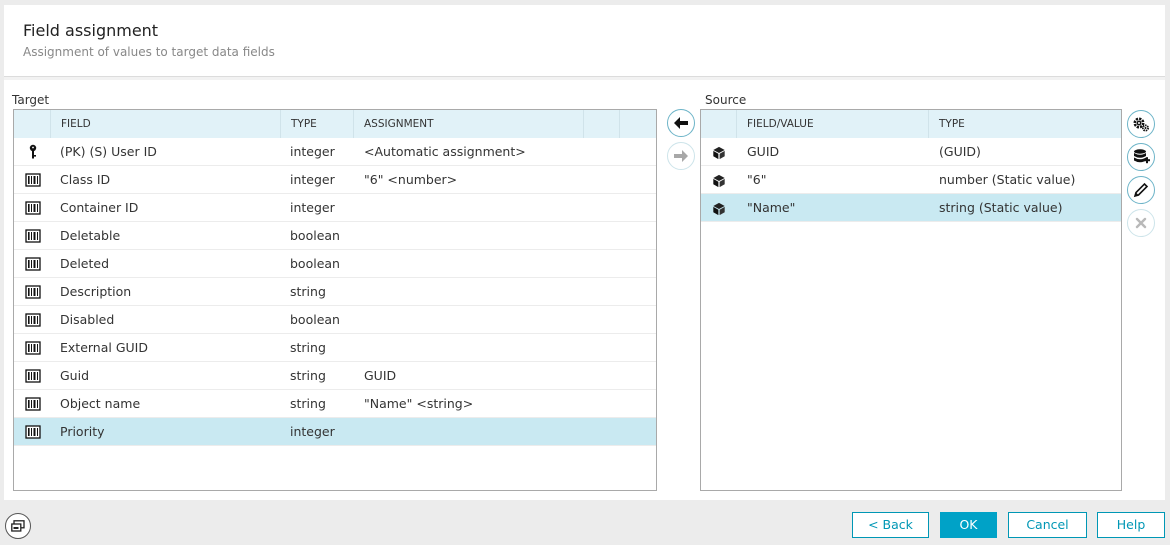 Image resolution: width=1170 pixels, height=545 pixels. I want to click on help-button: Help, so click(1131, 525).